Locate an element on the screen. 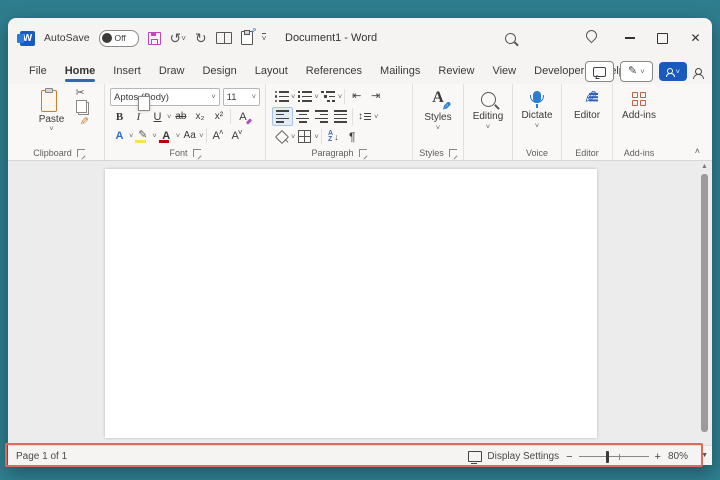  close-button: ✕ is located at coordinates (695, 38).